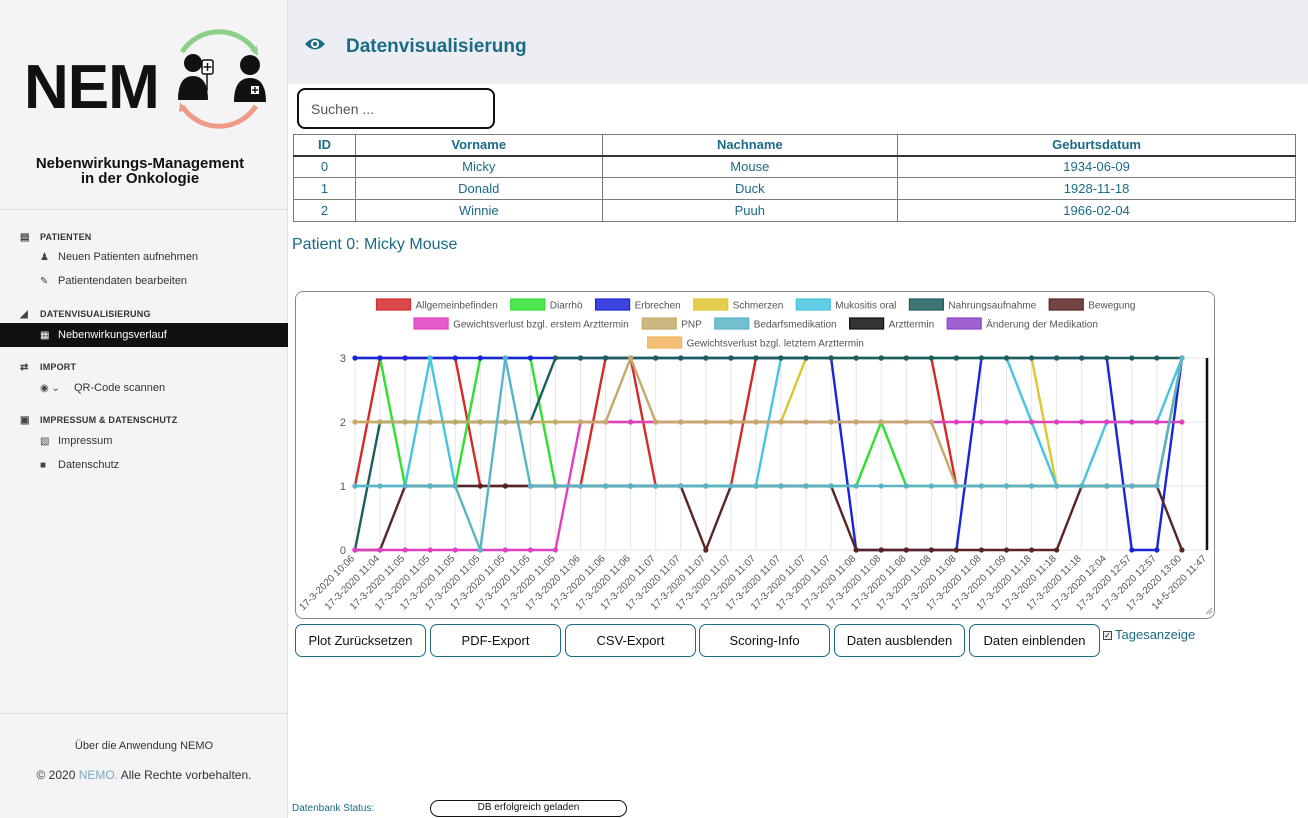 The width and height of the screenshot is (1308, 818). What do you see at coordinates (55, 237) in the screenshot?
I see `section-patienten: ▤ PATIENTEN` at bounding box center [55, 237].